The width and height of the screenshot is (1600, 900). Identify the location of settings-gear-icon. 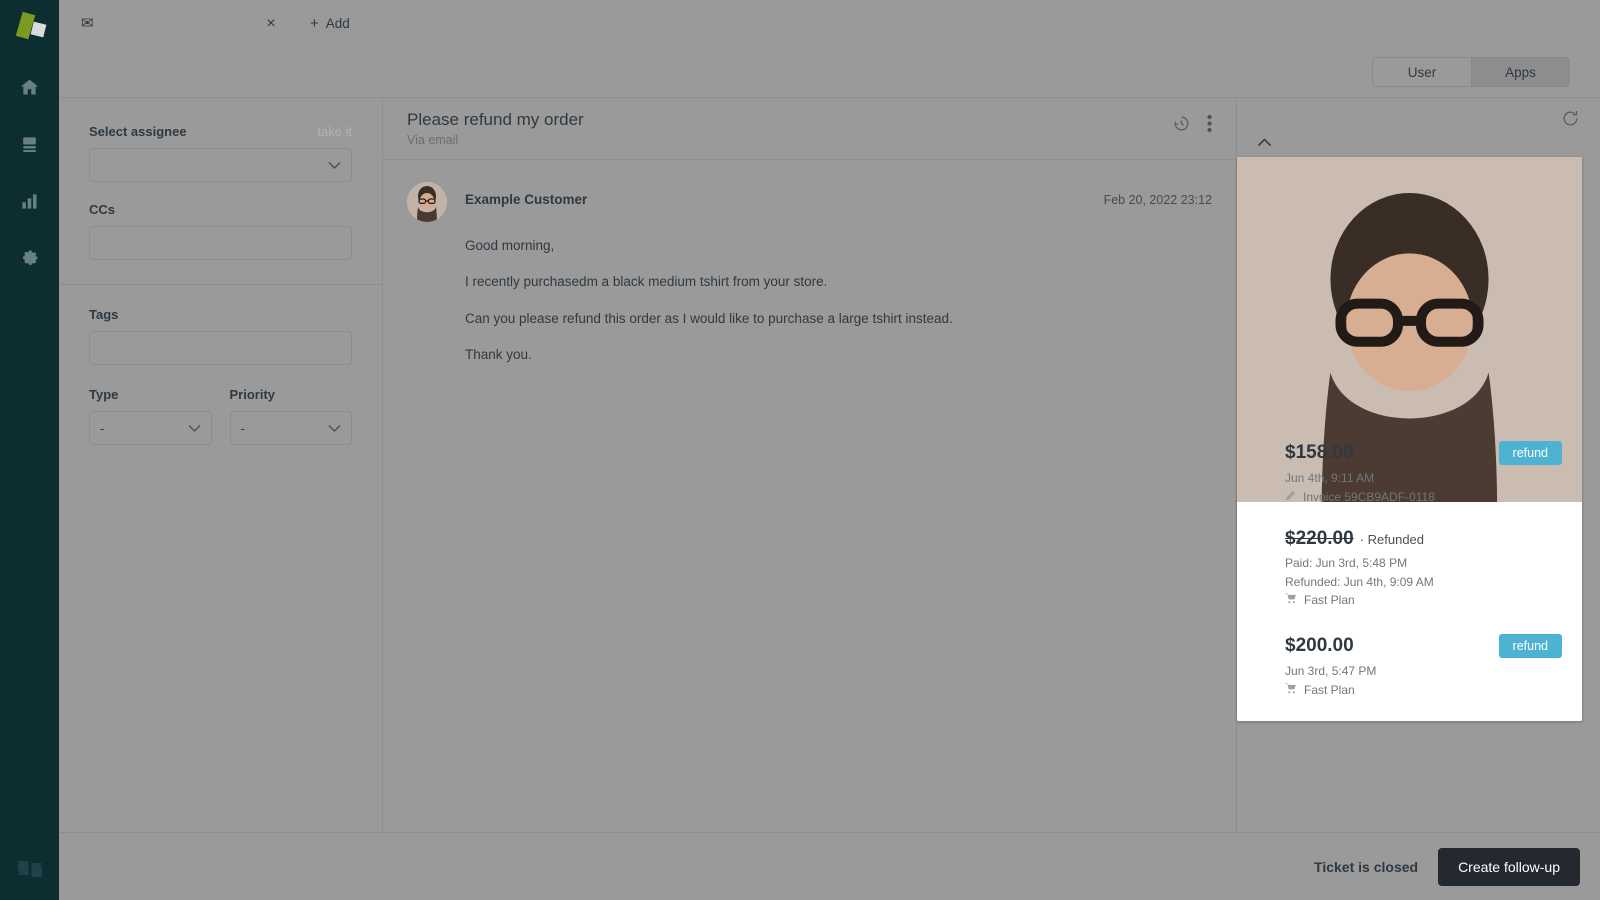
(30, 258).